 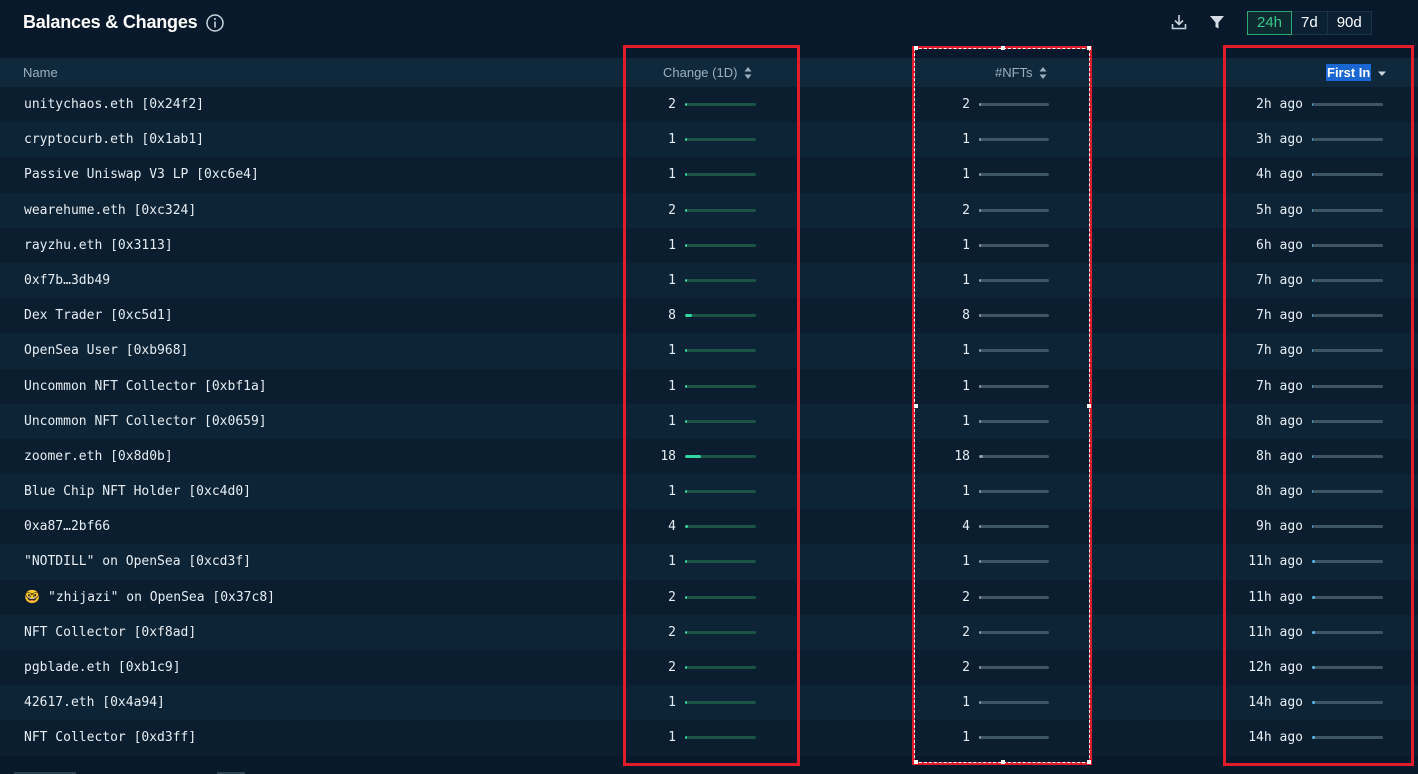 I want to click on info-icon, so click(x=215, y=23).